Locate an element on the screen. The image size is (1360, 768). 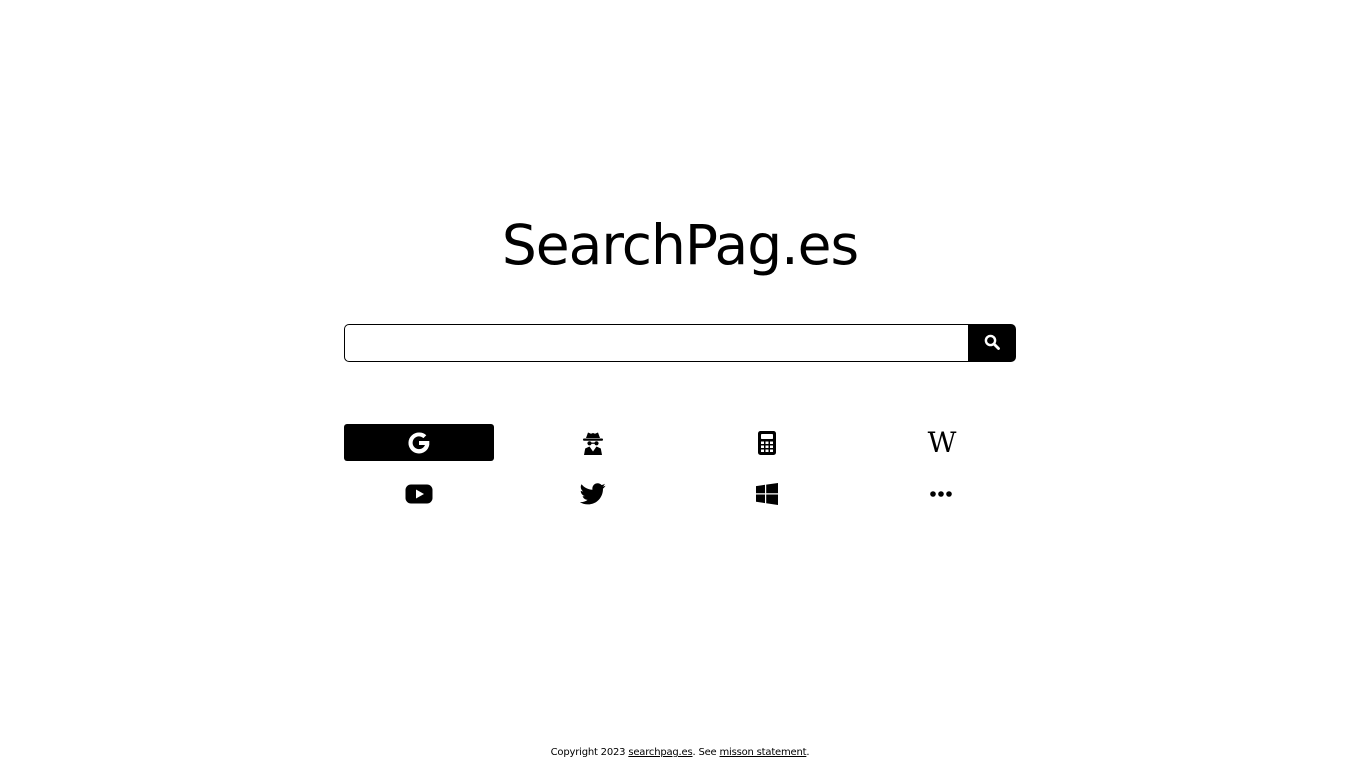
search-button is located at coordinates (992, 343).